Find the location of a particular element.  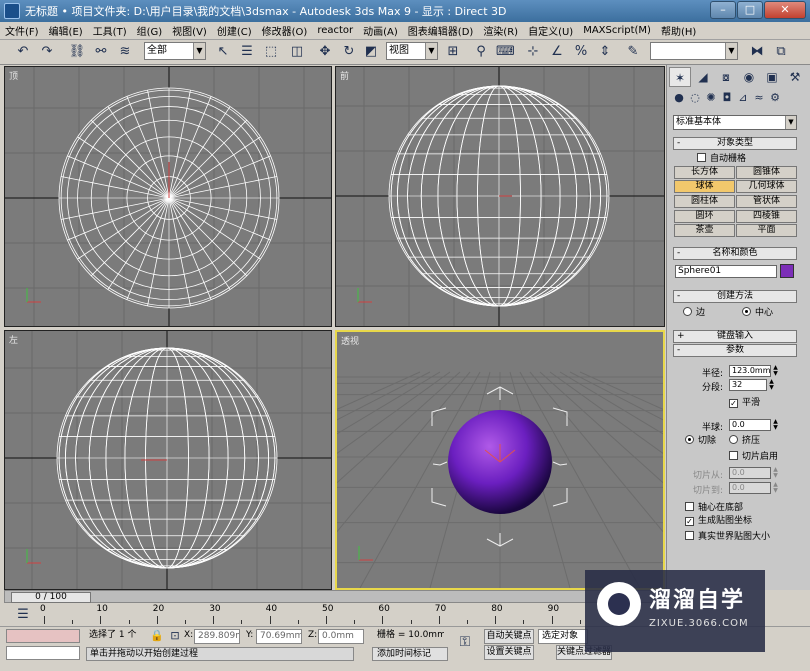

close-button: ✕ is located at coordinates (785, 10).